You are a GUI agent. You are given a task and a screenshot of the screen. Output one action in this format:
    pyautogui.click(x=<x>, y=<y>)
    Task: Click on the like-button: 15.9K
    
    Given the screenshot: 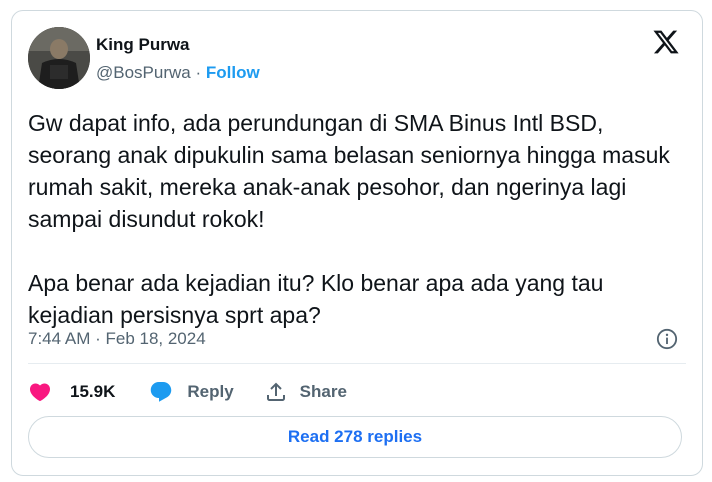 What is the action you would take?
    pyautogui.click(x=71, y=392)
    